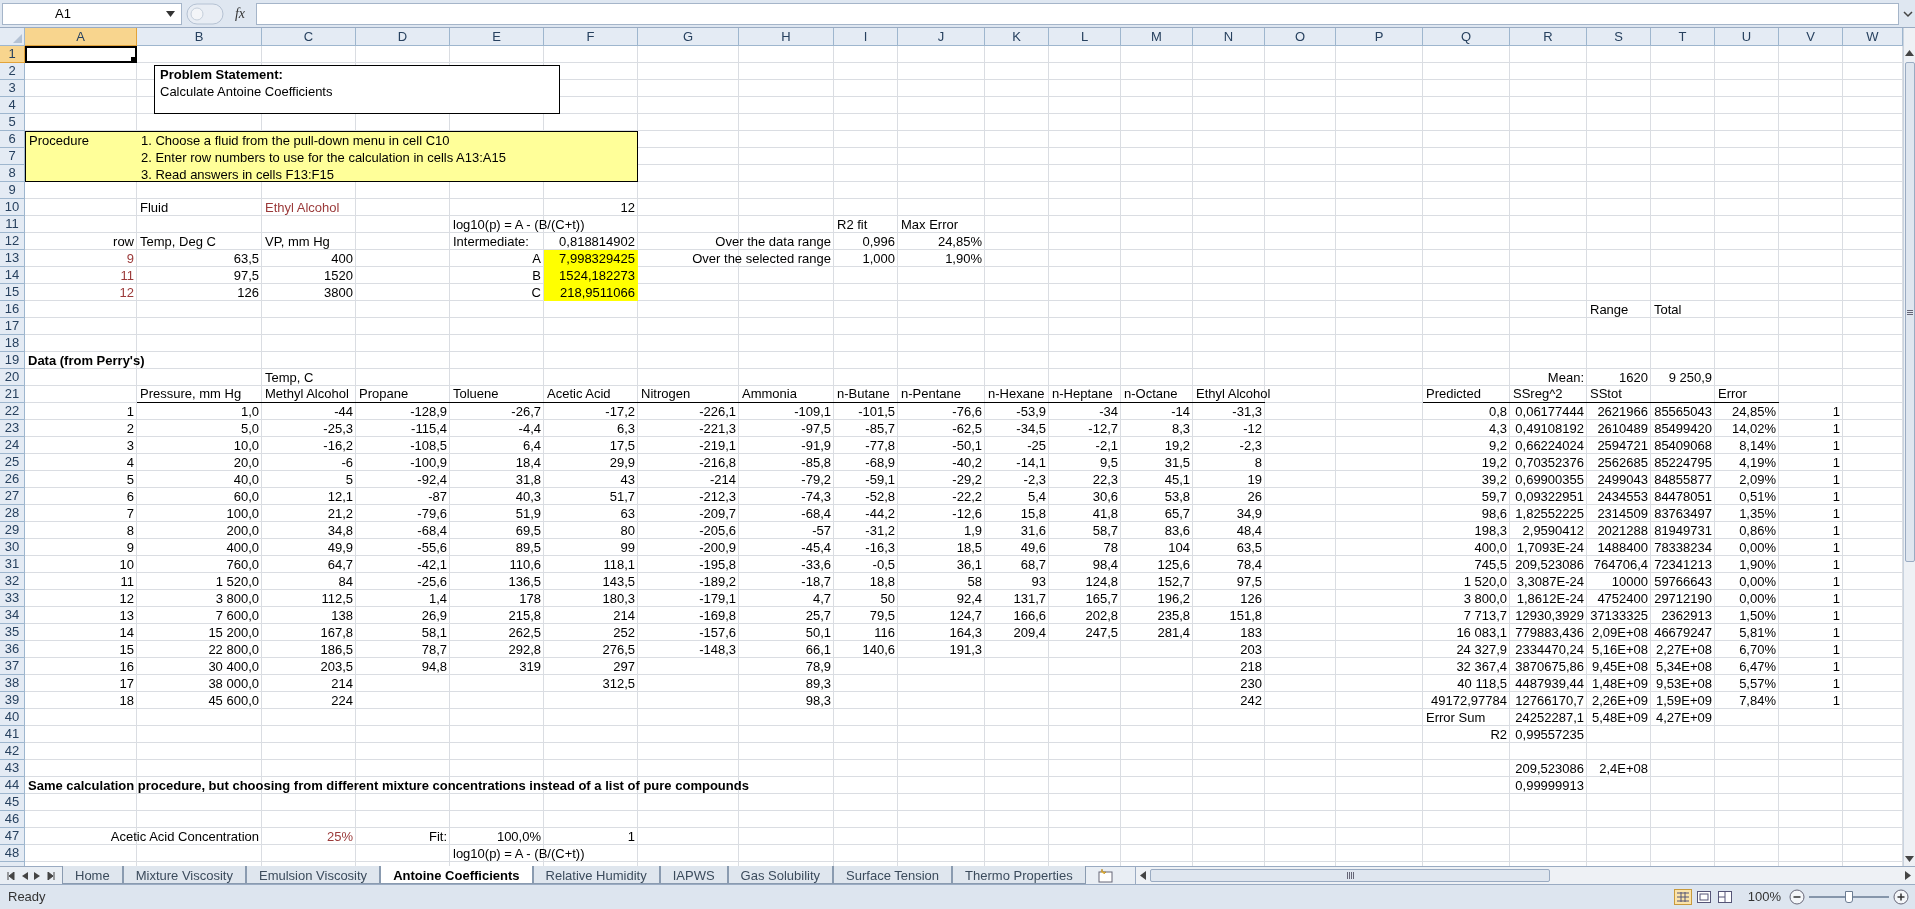  Describe the element at coordinates (403, 37) in the screenshot. I see `column-header: D` at that location.